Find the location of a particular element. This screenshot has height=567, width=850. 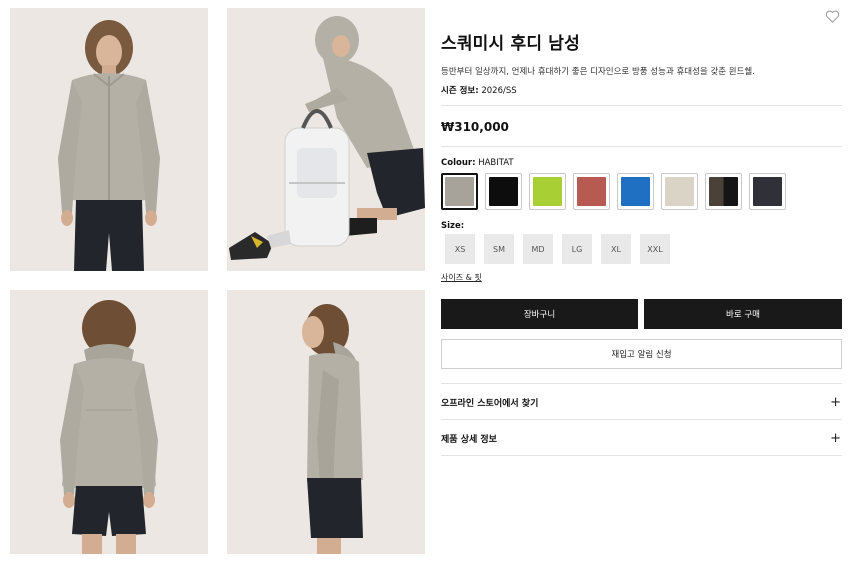

colour-label: Colour: HABITAT is located at coordinates (477, 163).